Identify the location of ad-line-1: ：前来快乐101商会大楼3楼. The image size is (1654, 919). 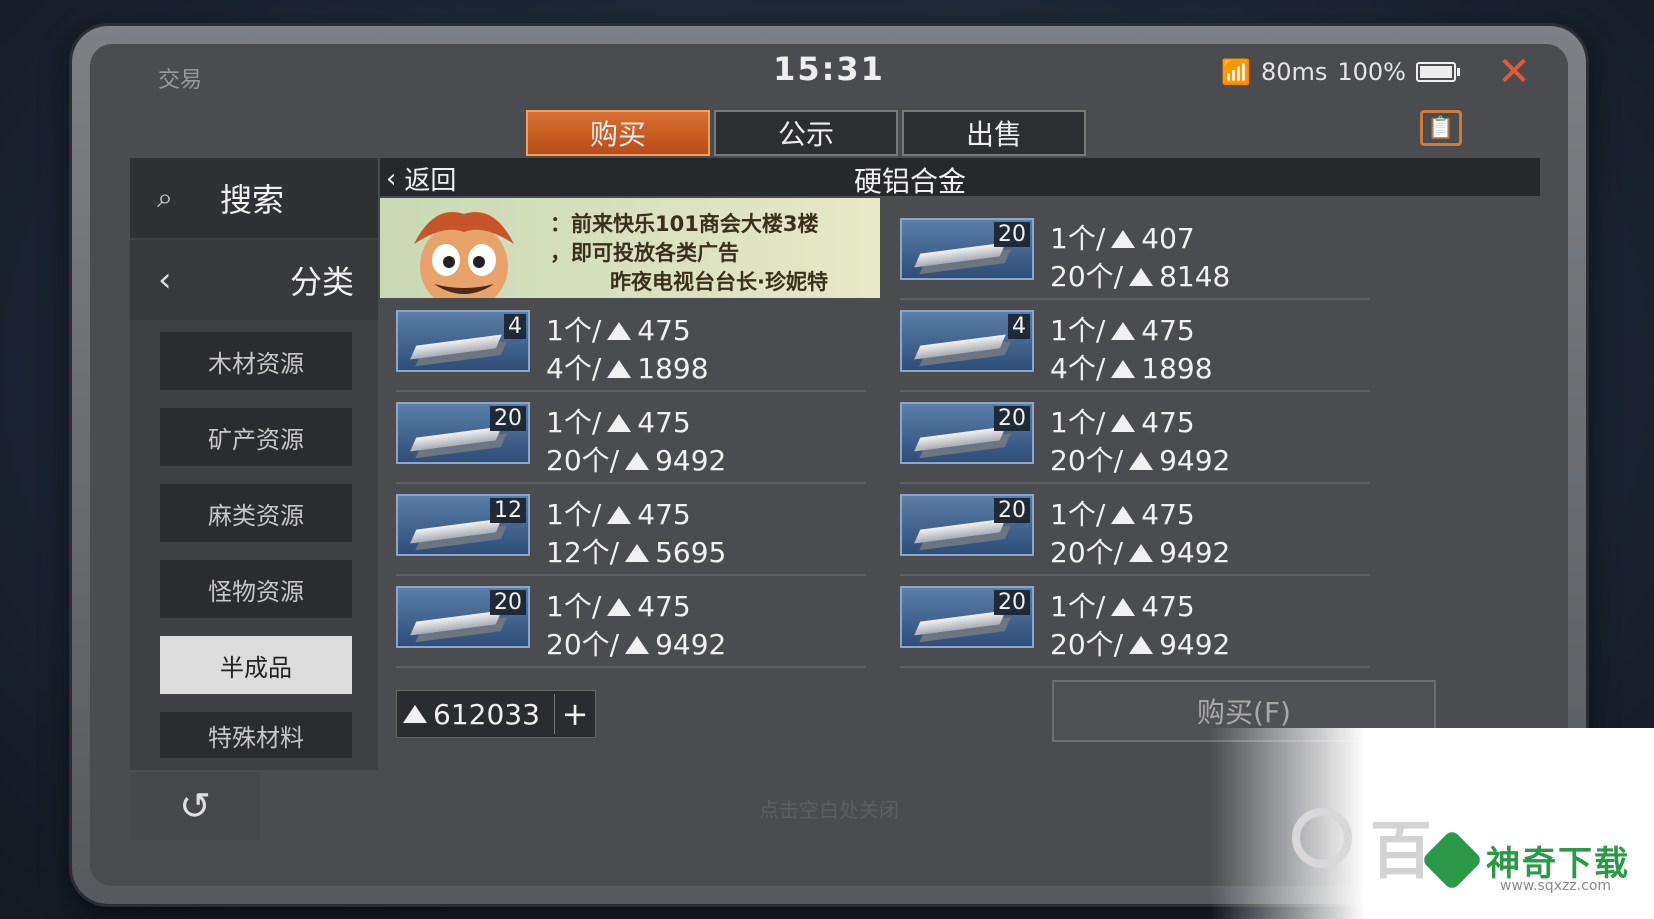
(684, 224).